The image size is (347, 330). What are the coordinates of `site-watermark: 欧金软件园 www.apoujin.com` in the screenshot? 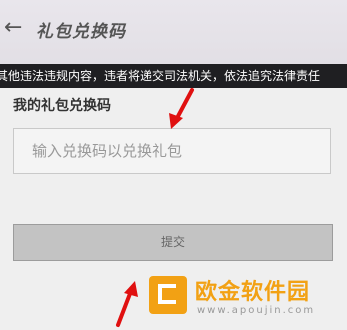 It's located at (247, 300).